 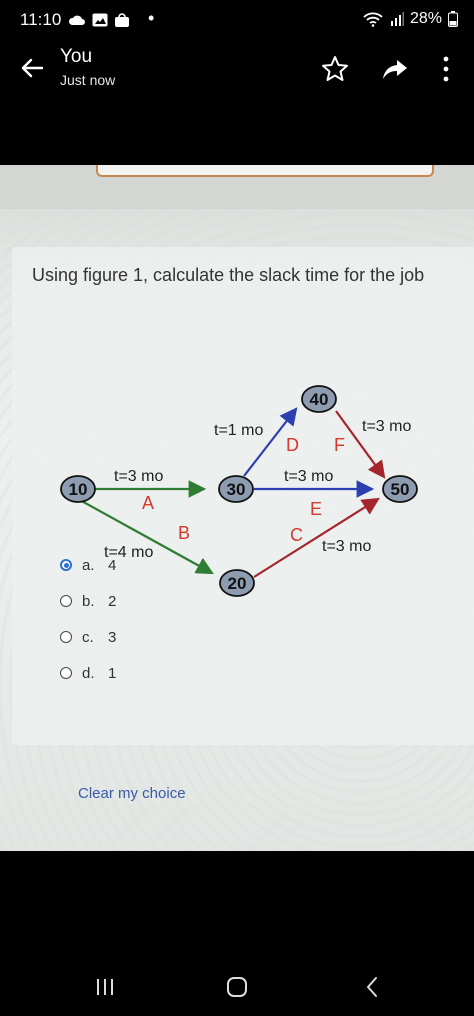 What do you see at coordinates (373, 987) in the screenshot?
I see `nav-back-icon` at bounding box center [373, 987].